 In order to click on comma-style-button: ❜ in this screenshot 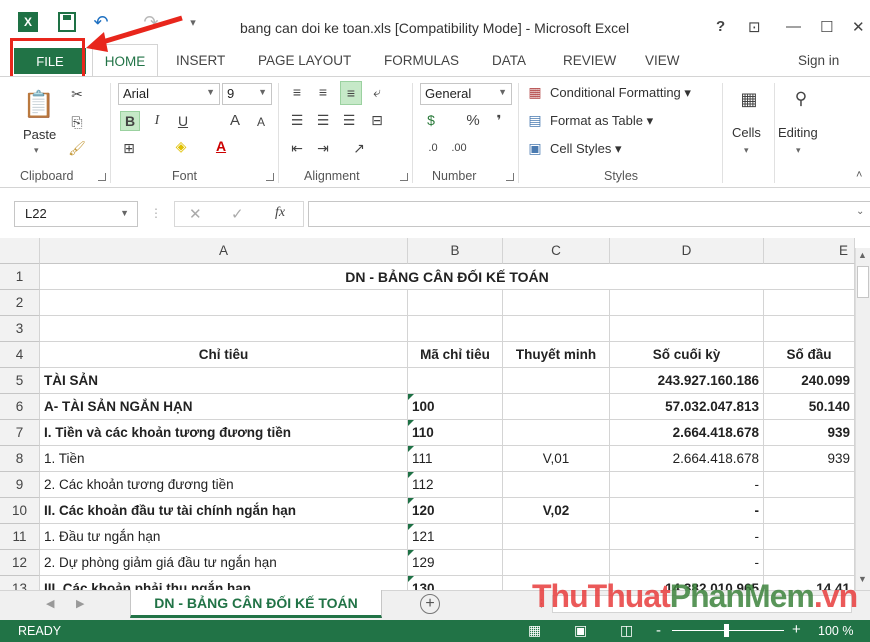, I will do `click(499, 120)`.